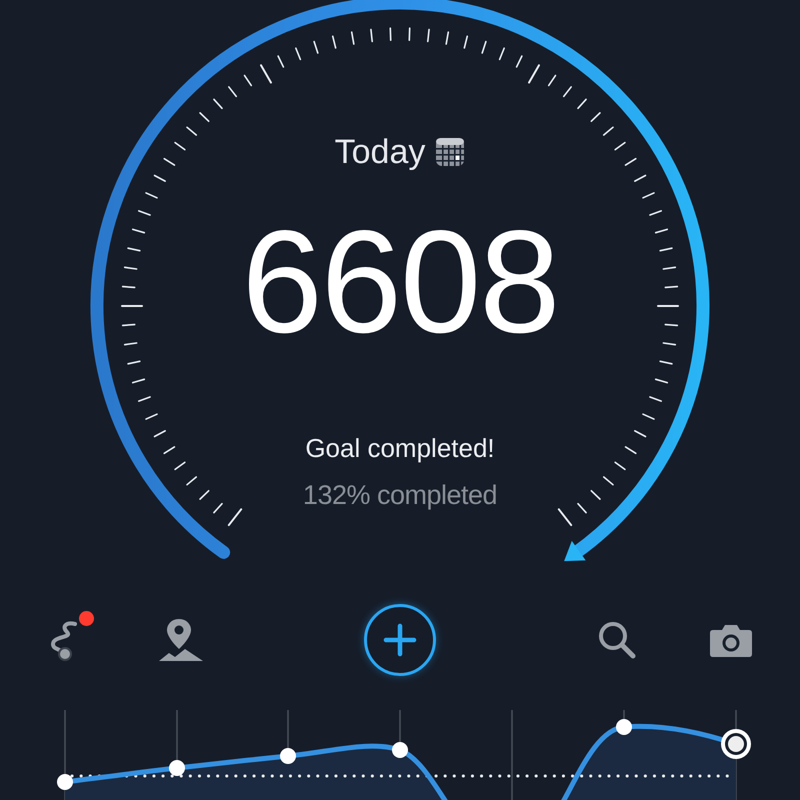  I want to click on percent-completed: 132% completed, so click(400, 495).